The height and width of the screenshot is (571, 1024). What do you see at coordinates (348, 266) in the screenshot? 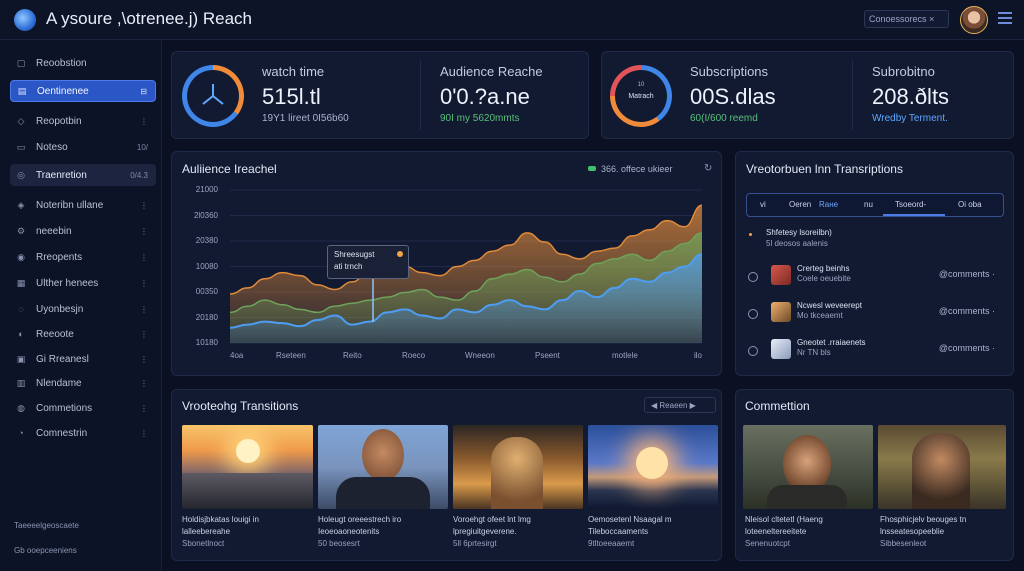
I see `tooltip-sub: ati trnch` at bounding box center [348, 266].